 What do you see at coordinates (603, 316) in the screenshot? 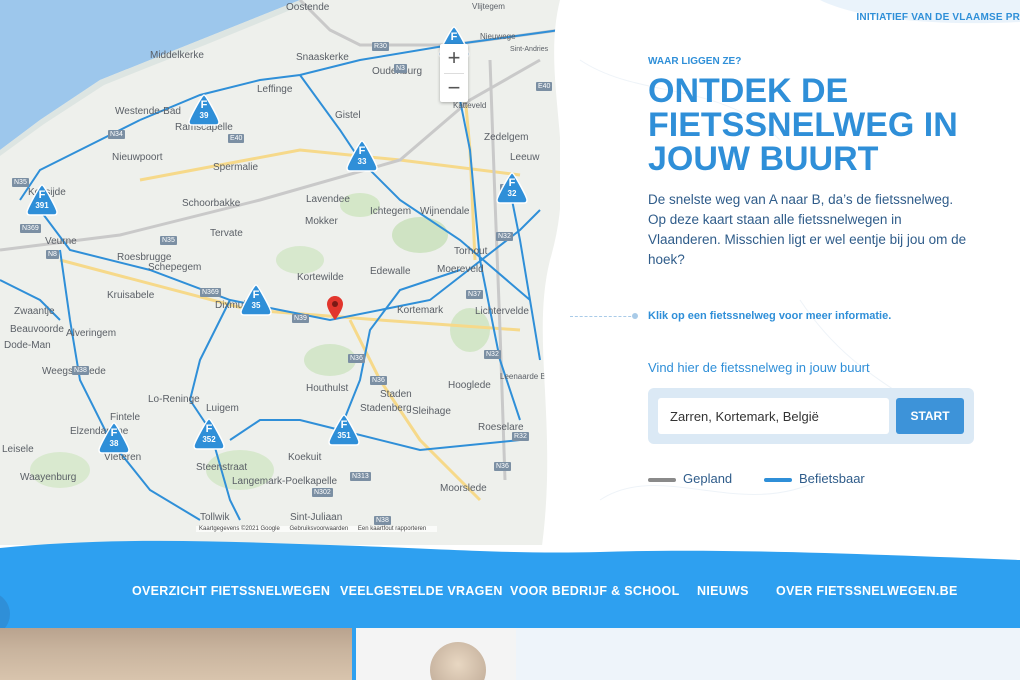
I see `hint-connector` at bounding box center [603, 316].